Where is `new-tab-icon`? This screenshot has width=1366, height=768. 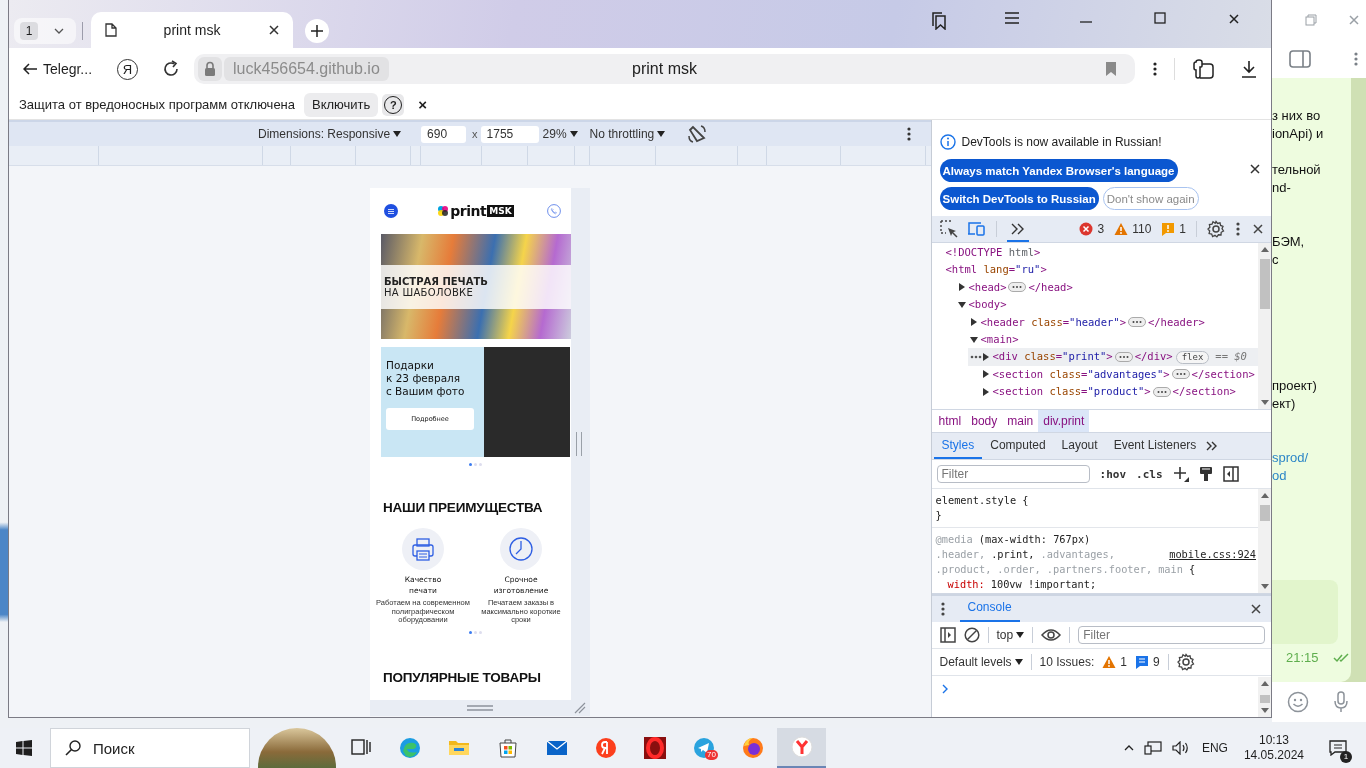 new-tab-icon is located at coordinates (317, 31).